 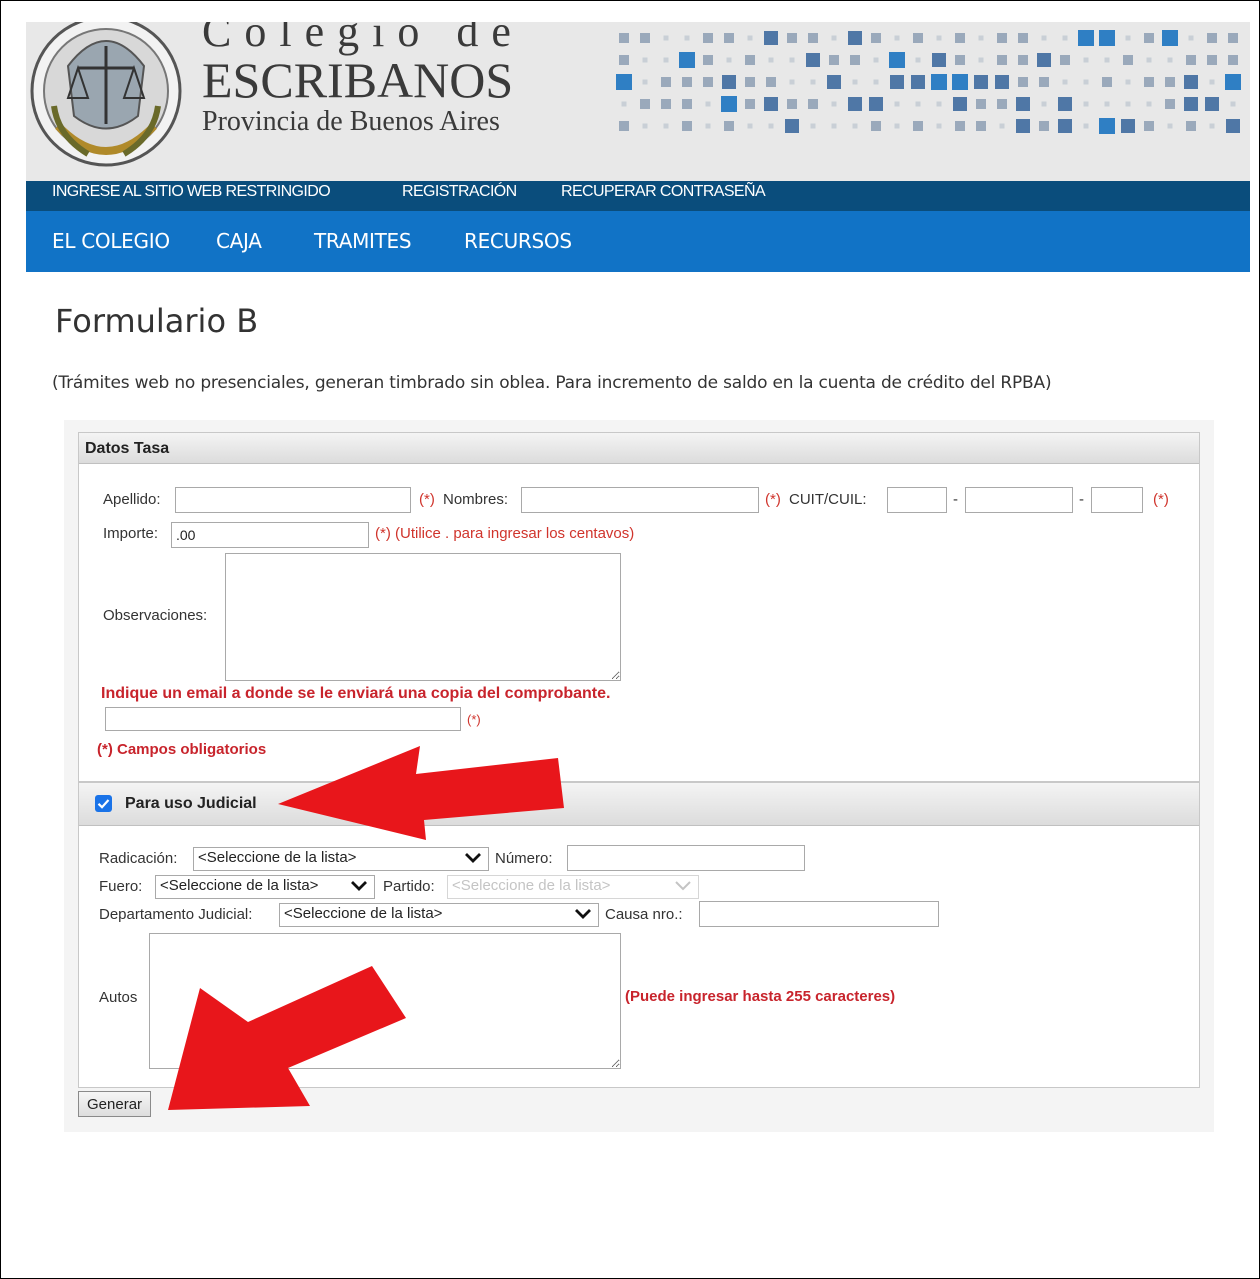 I want to click on fuero-label: Fuero:, so click(x=121, y=886).